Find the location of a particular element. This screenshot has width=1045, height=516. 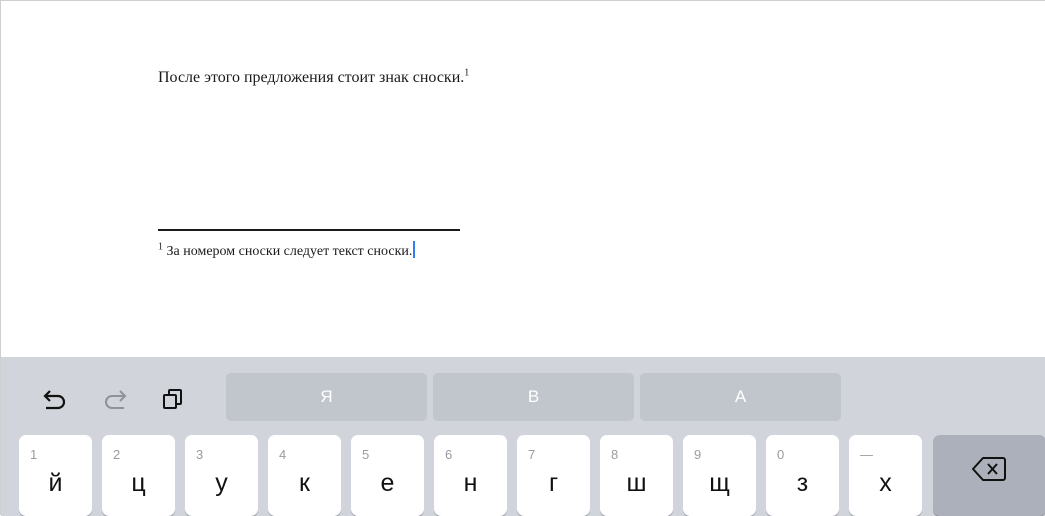

key-number: 8 is located at coordinates (615, 454).